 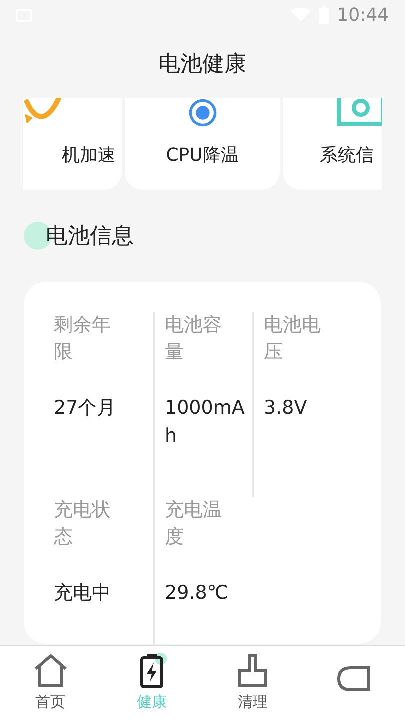 I want to click on tab-item: 首页, so click(x=51, y=683).